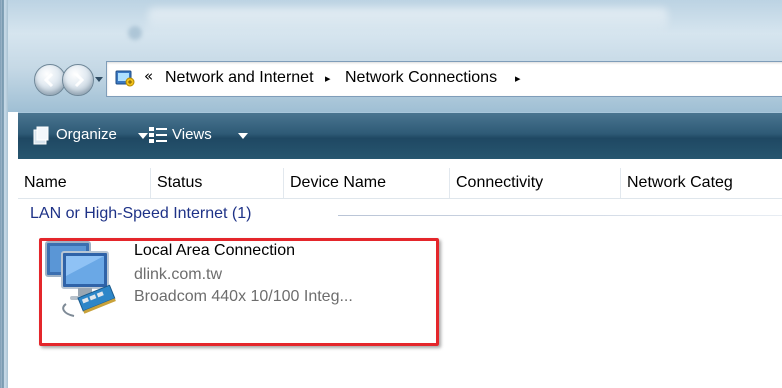  Describe the element at coordinates (239, 78) in the screenshot. I see `breadcrumb-network-and-internet: Network and Internet` at that location.